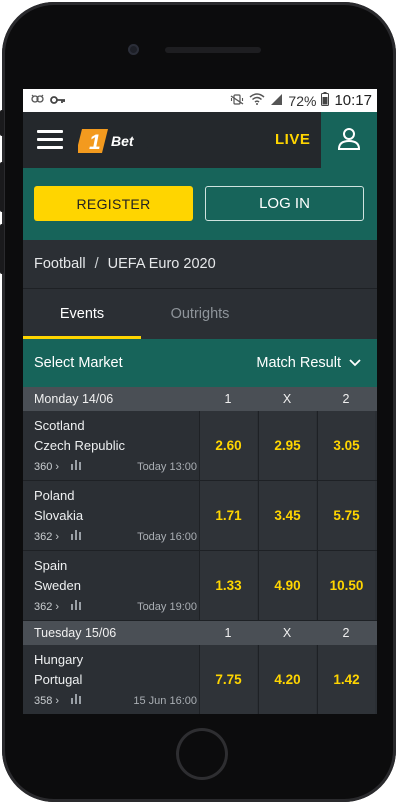 The height and width of the screenshot is (805, 400). What do you see at coordinates (59, 425) in the screenshot?
I see `home-team: Scotland` at bounding box center [59, 425].